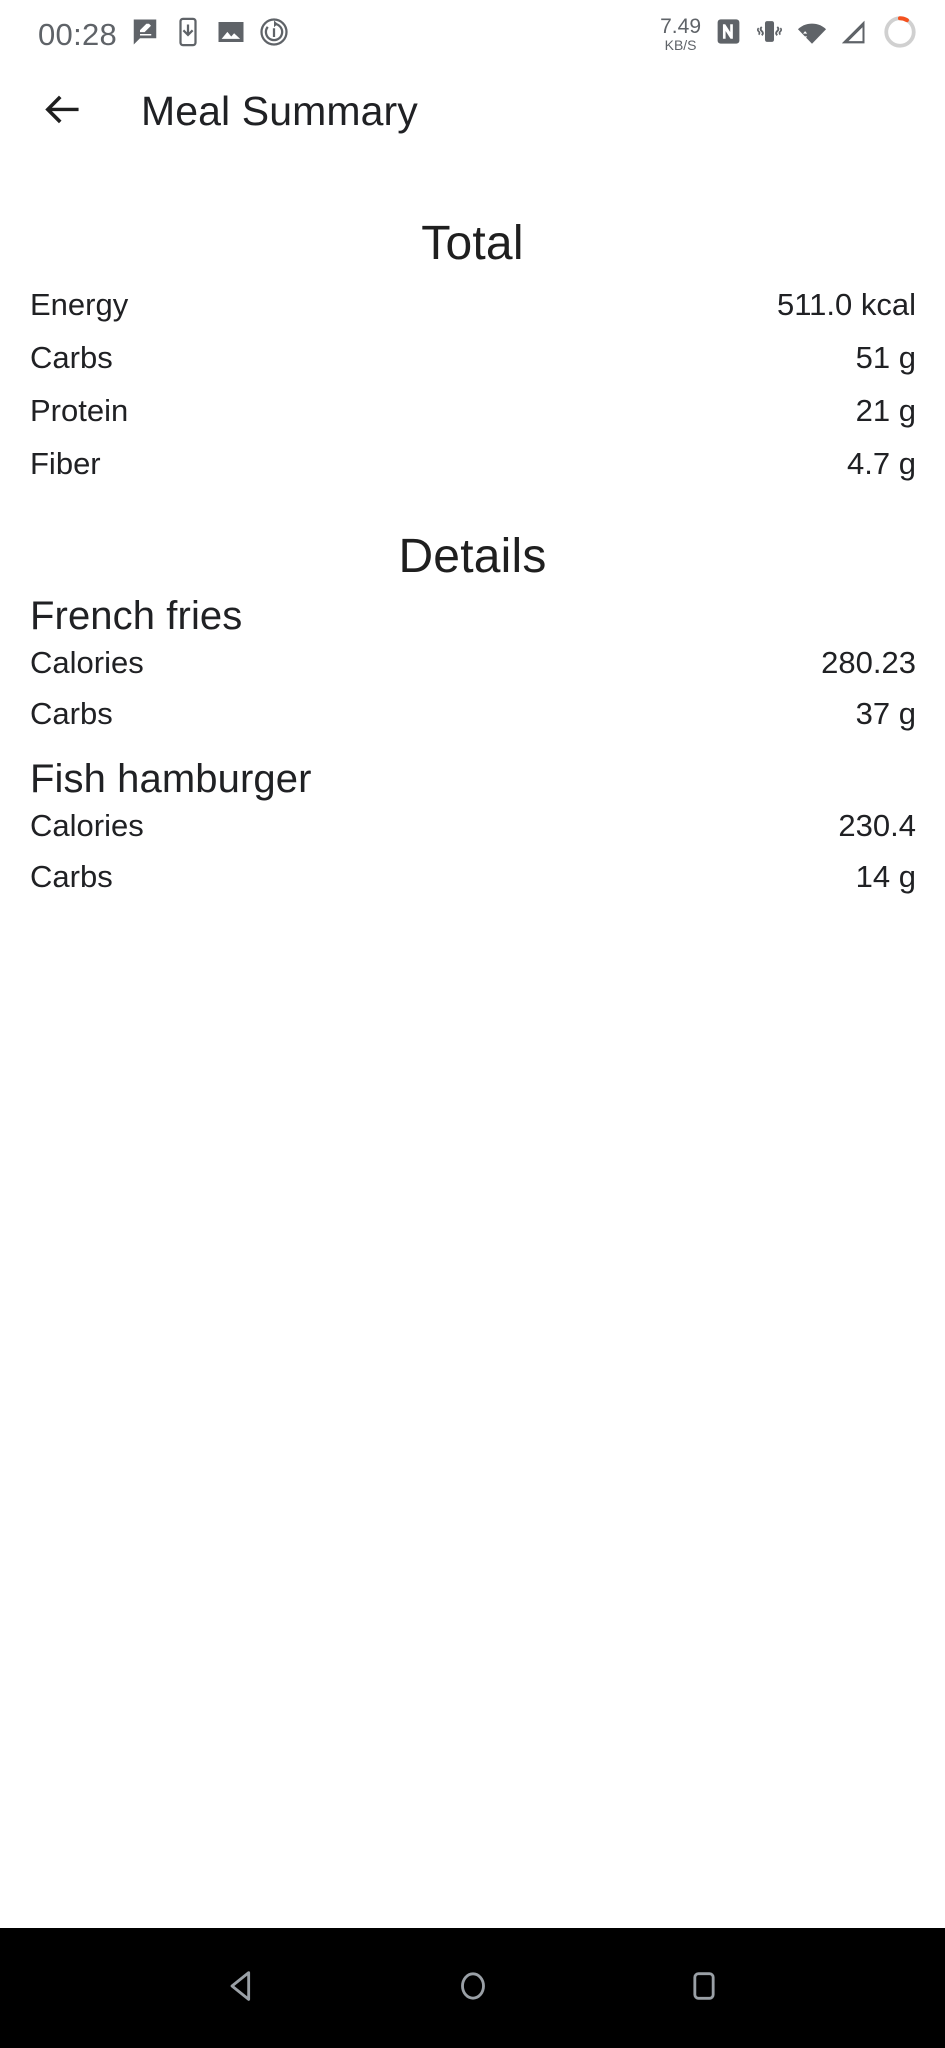 Image resolution: width=945 pixels, height=2048 pixels. What do you see at coordinates (65, 463) in the screenshot?
I see `nutrient-label: Fiber` at bounding box center [65, 463].